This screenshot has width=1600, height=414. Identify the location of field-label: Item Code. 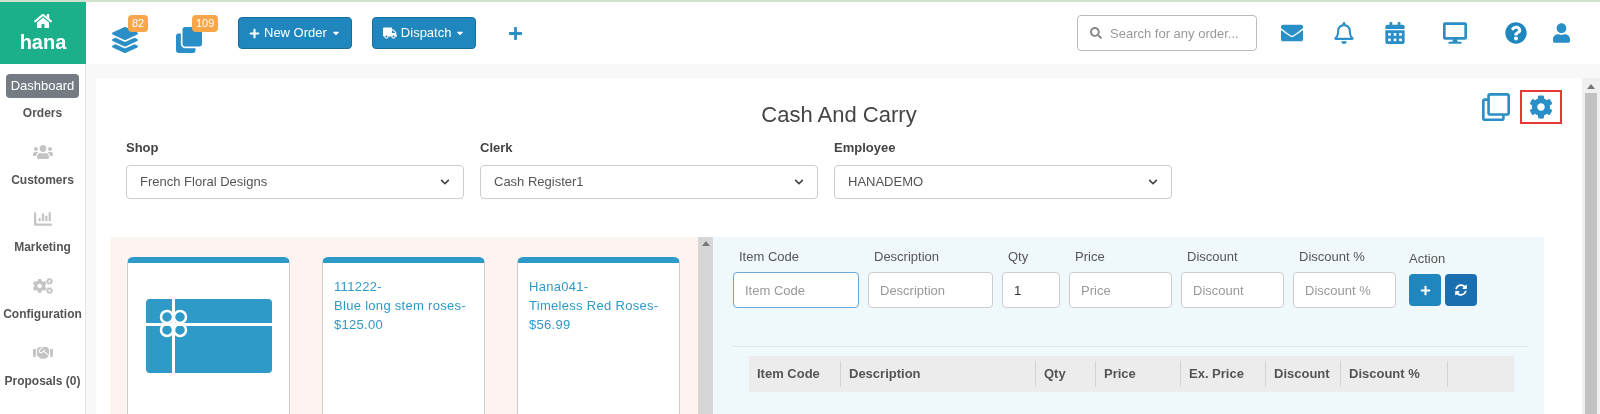
(769, 256).